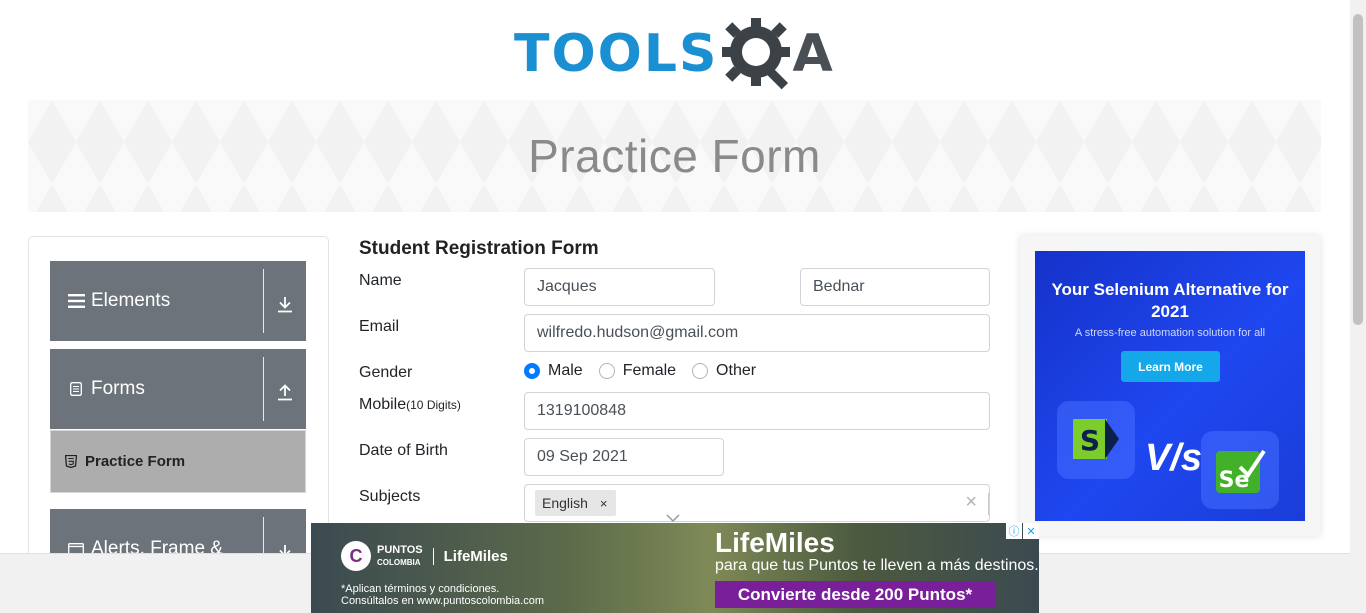 Image resolution: width=1366 pixels, height=613 pixels. What do you see at coordinates (736, 370) in the screenshot?
I see `radio-label: Other` at bounding box center [736, 370].